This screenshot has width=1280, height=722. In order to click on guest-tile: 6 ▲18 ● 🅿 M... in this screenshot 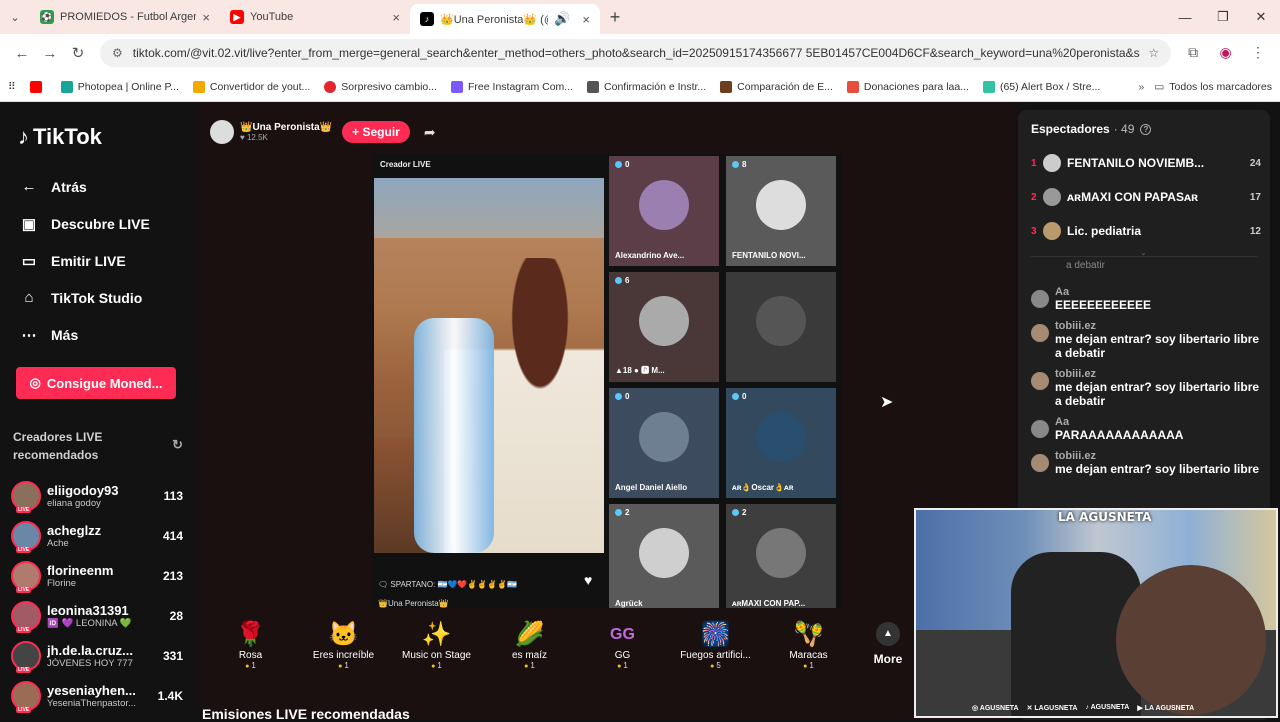, I will do `click(664, 327)`.